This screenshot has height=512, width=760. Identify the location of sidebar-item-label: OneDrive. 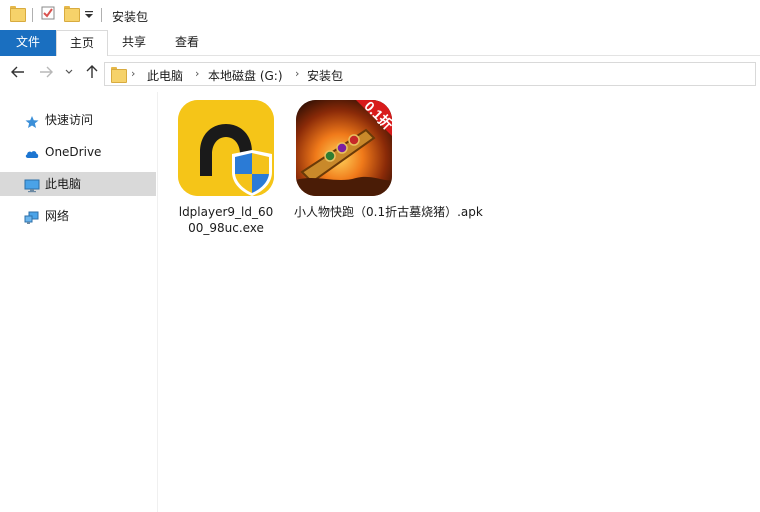
(73, 152).